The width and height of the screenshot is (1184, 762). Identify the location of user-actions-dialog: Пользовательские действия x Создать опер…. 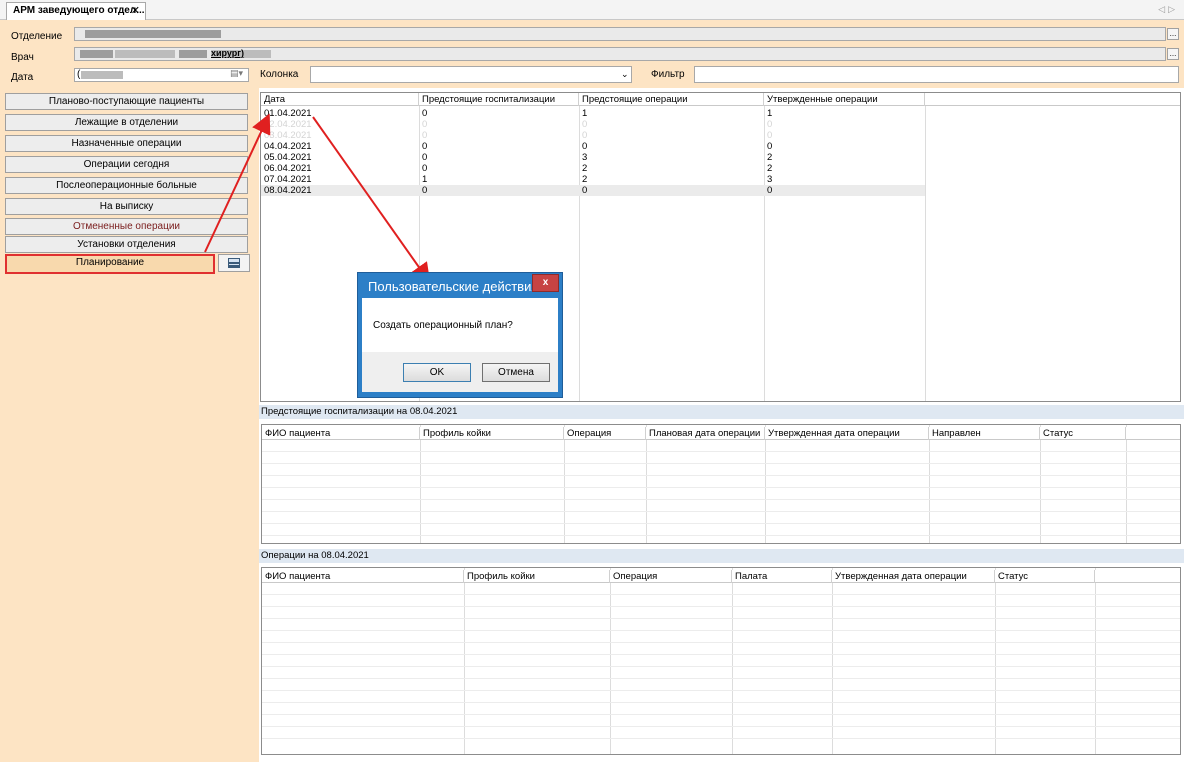
(460, 335).